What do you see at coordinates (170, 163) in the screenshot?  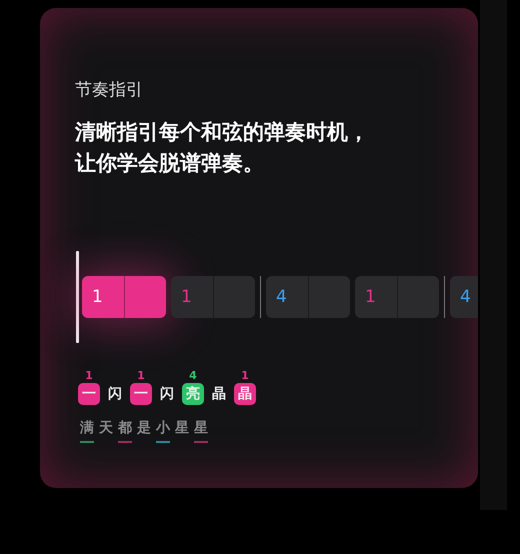 I see `headline-text: 让你学会脱谱弹奏。` at bounding box center [170, 163].